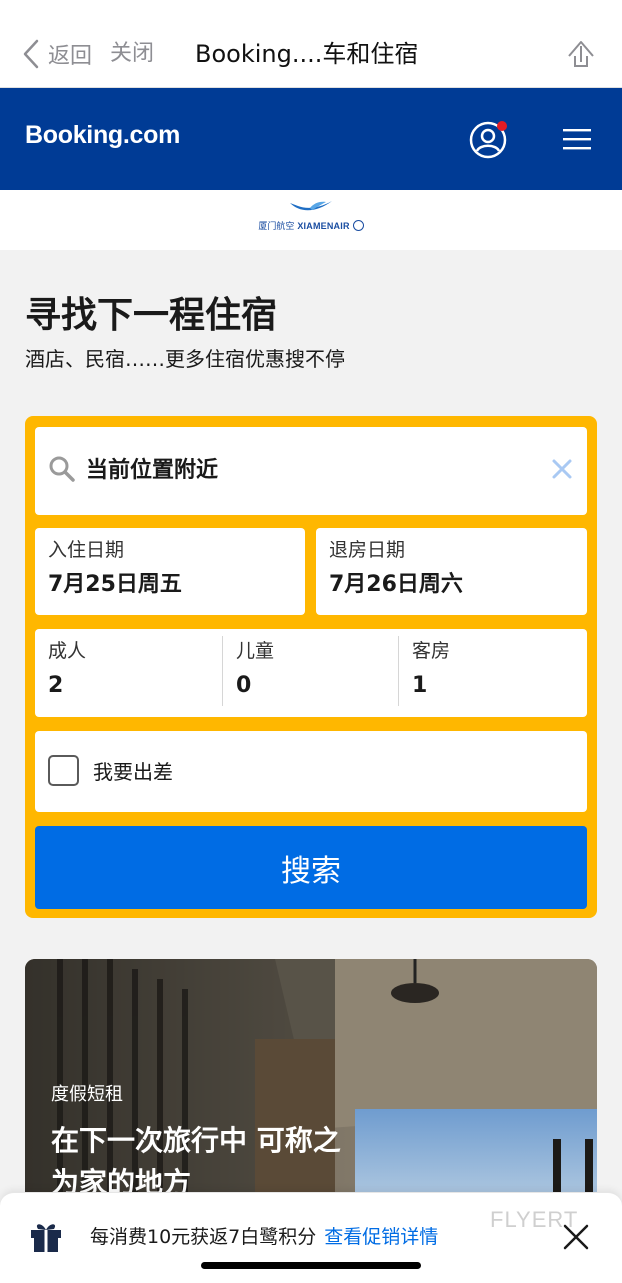 The image size is (622, 1283). I want to click on webview-title: Booking....车和住宿, so click(307, 54).